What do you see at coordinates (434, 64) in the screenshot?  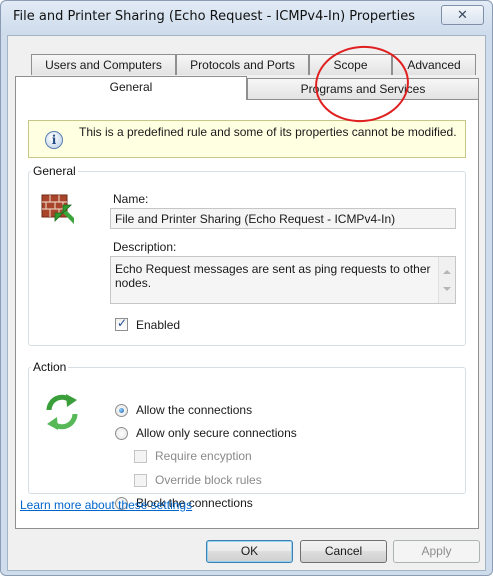 I see `tab-advanced: Advanced` at bounding box center [434, 64].